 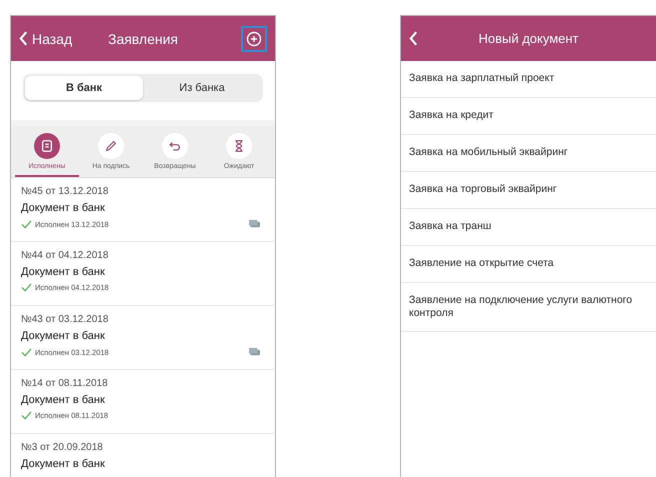 What do you see at coordinates (528, 79) in the screenshot?
I see `document-type-item: Заявка на зарплатный проект` at bounding box center [528, 79].